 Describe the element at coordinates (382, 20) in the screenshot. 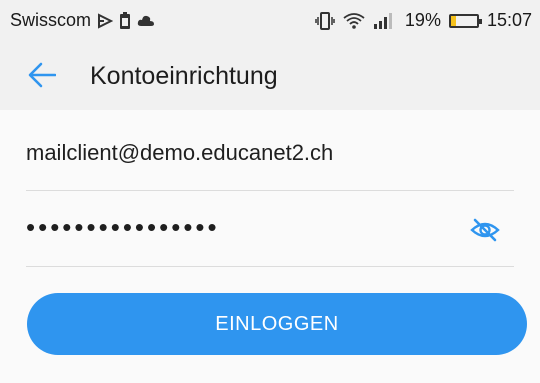

I see `signal-icon` at that location.